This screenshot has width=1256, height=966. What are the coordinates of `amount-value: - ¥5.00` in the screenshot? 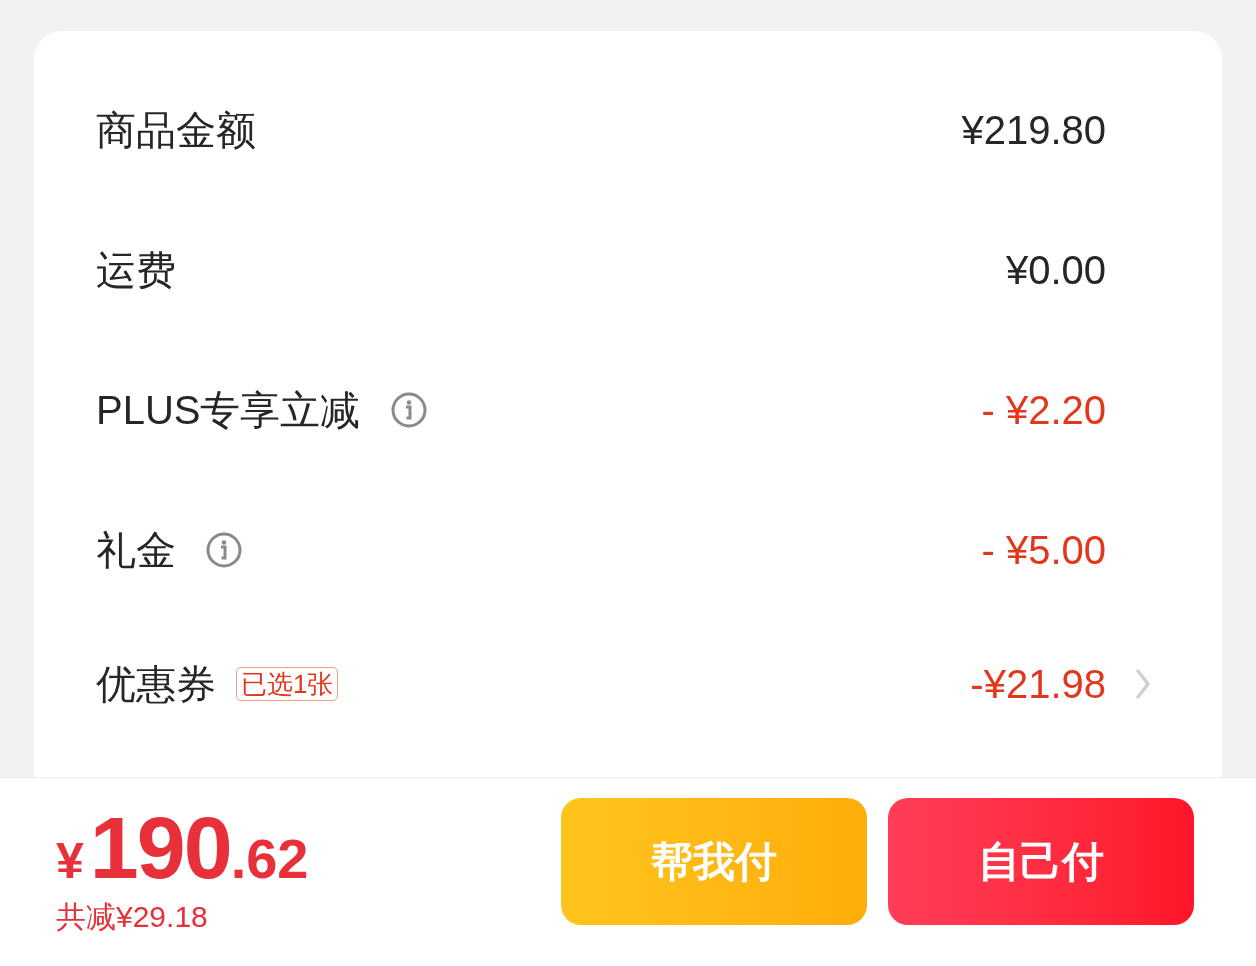 It's located at (1043, 550).